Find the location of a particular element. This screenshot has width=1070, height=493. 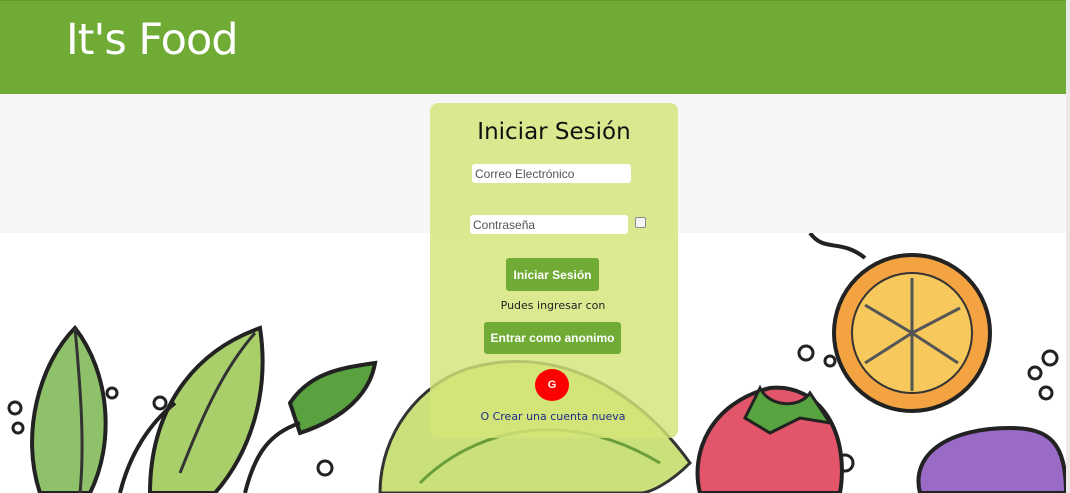

alternative-login-text: Pudes ingresar con is located at coordinates (553, 305).